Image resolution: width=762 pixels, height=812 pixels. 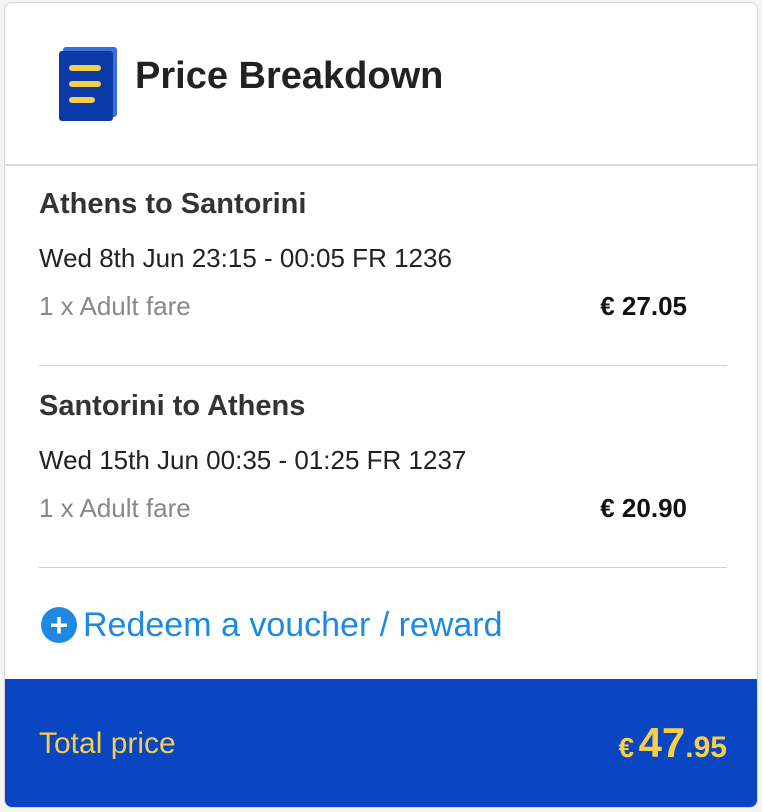 I want to click on total-price-value: € 47.95, so click(x=673, y=743).